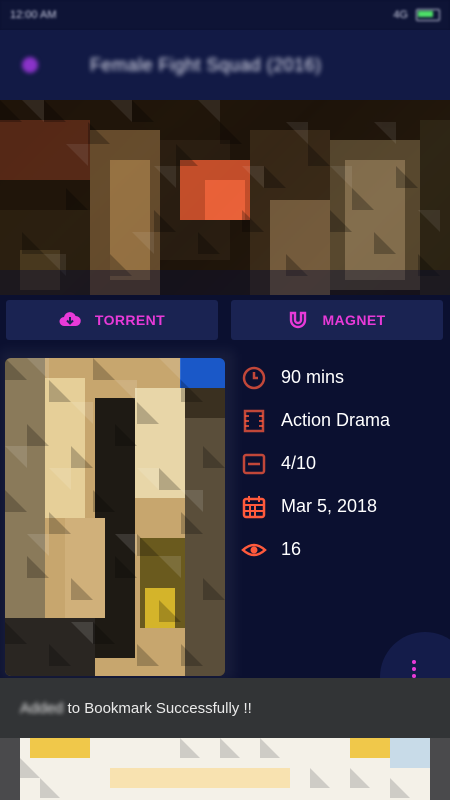 This screenshot has height=800, width=450. What do you see at coordinates (225, 321) in the screenshot?
I see `download-buttons: TORRENT MAGNET` at bounding box center [225, 321].